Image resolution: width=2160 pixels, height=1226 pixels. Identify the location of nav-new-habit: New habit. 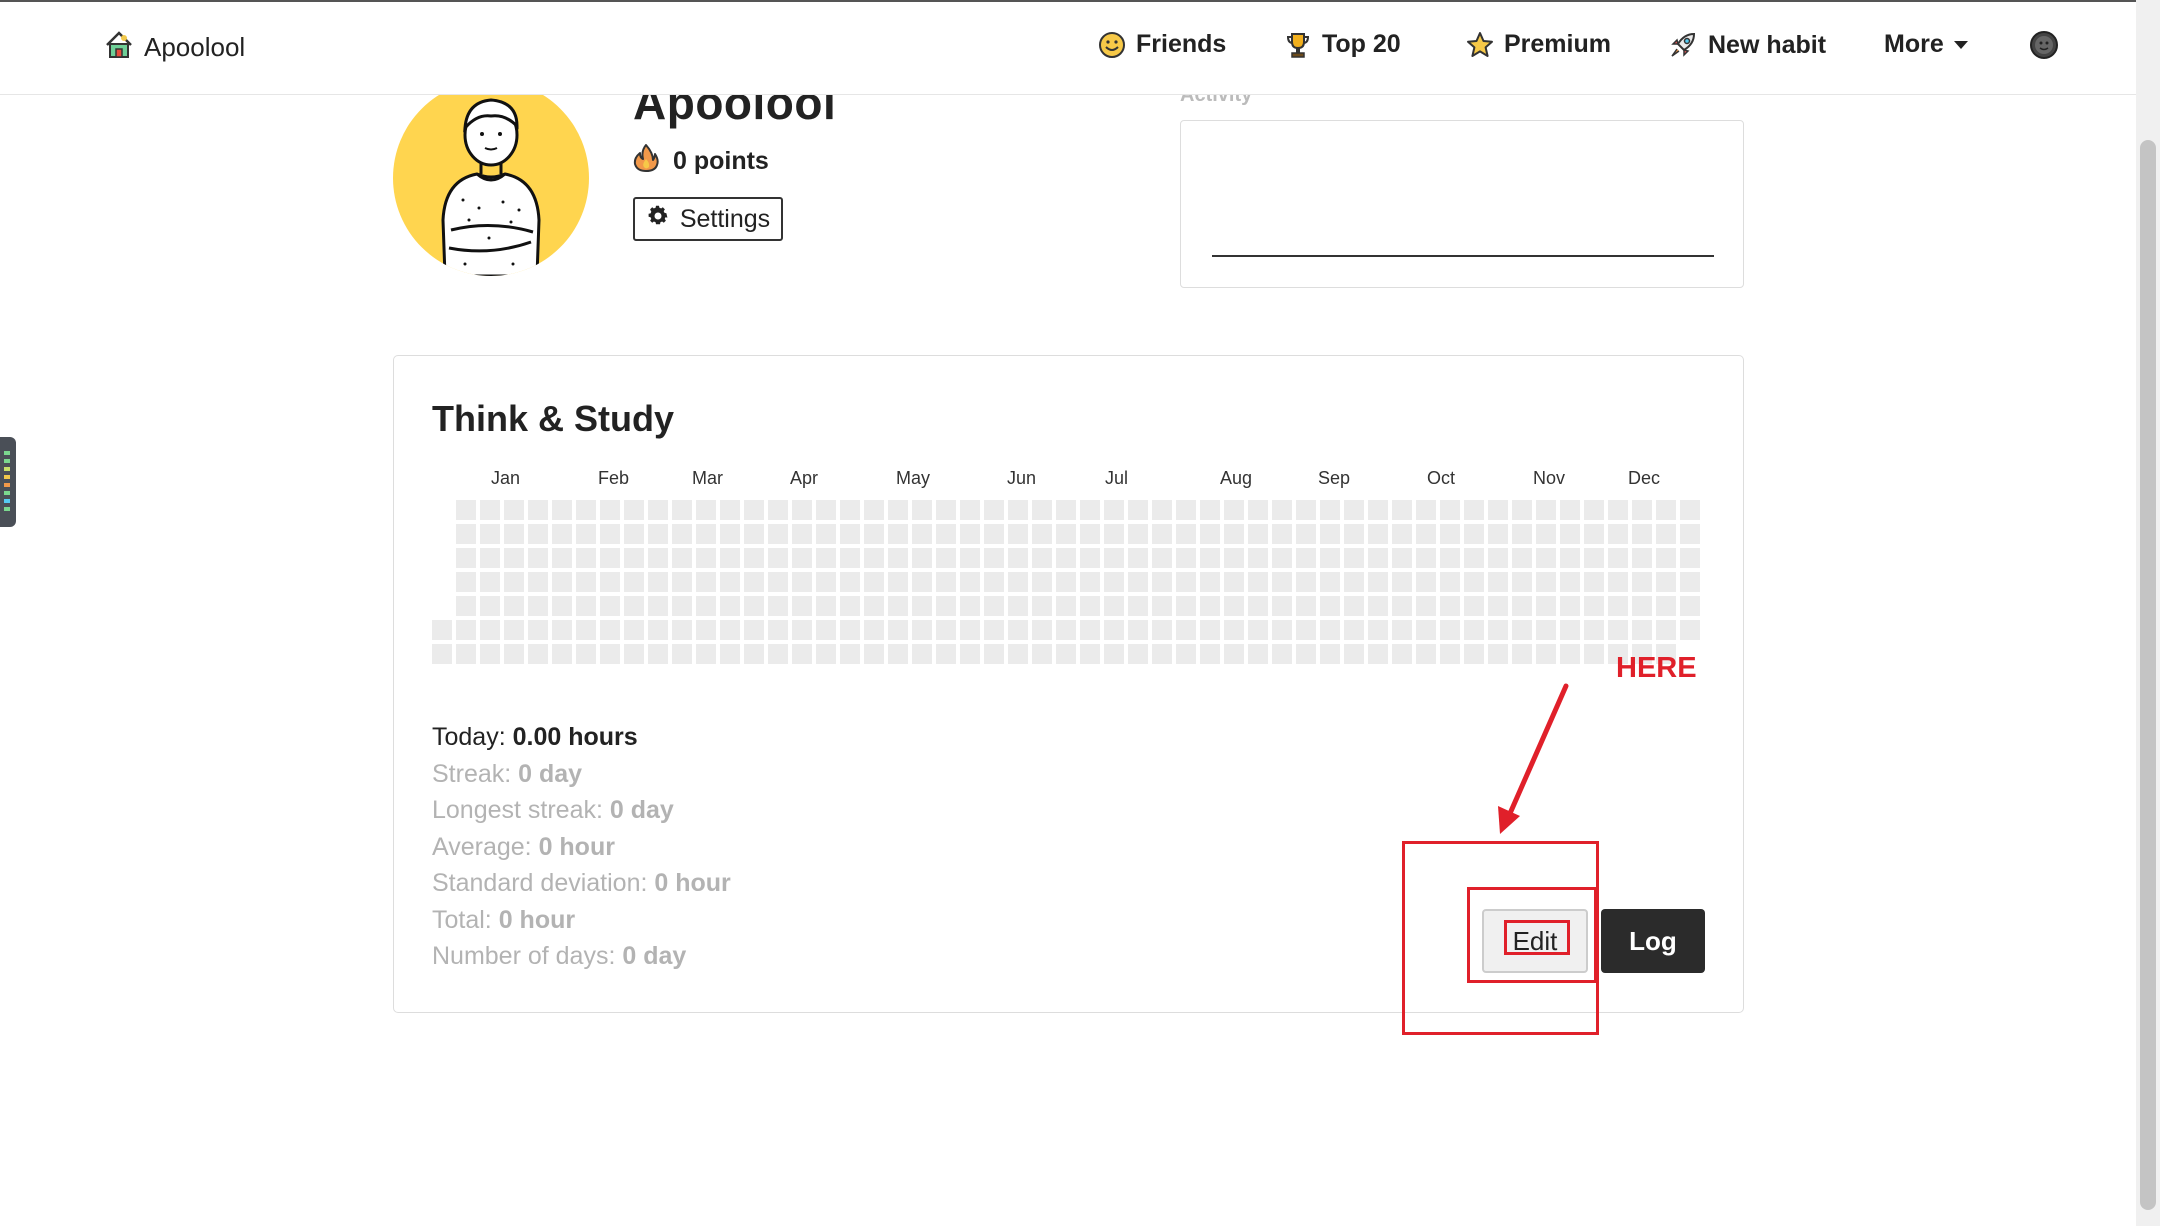
(1747, 45).